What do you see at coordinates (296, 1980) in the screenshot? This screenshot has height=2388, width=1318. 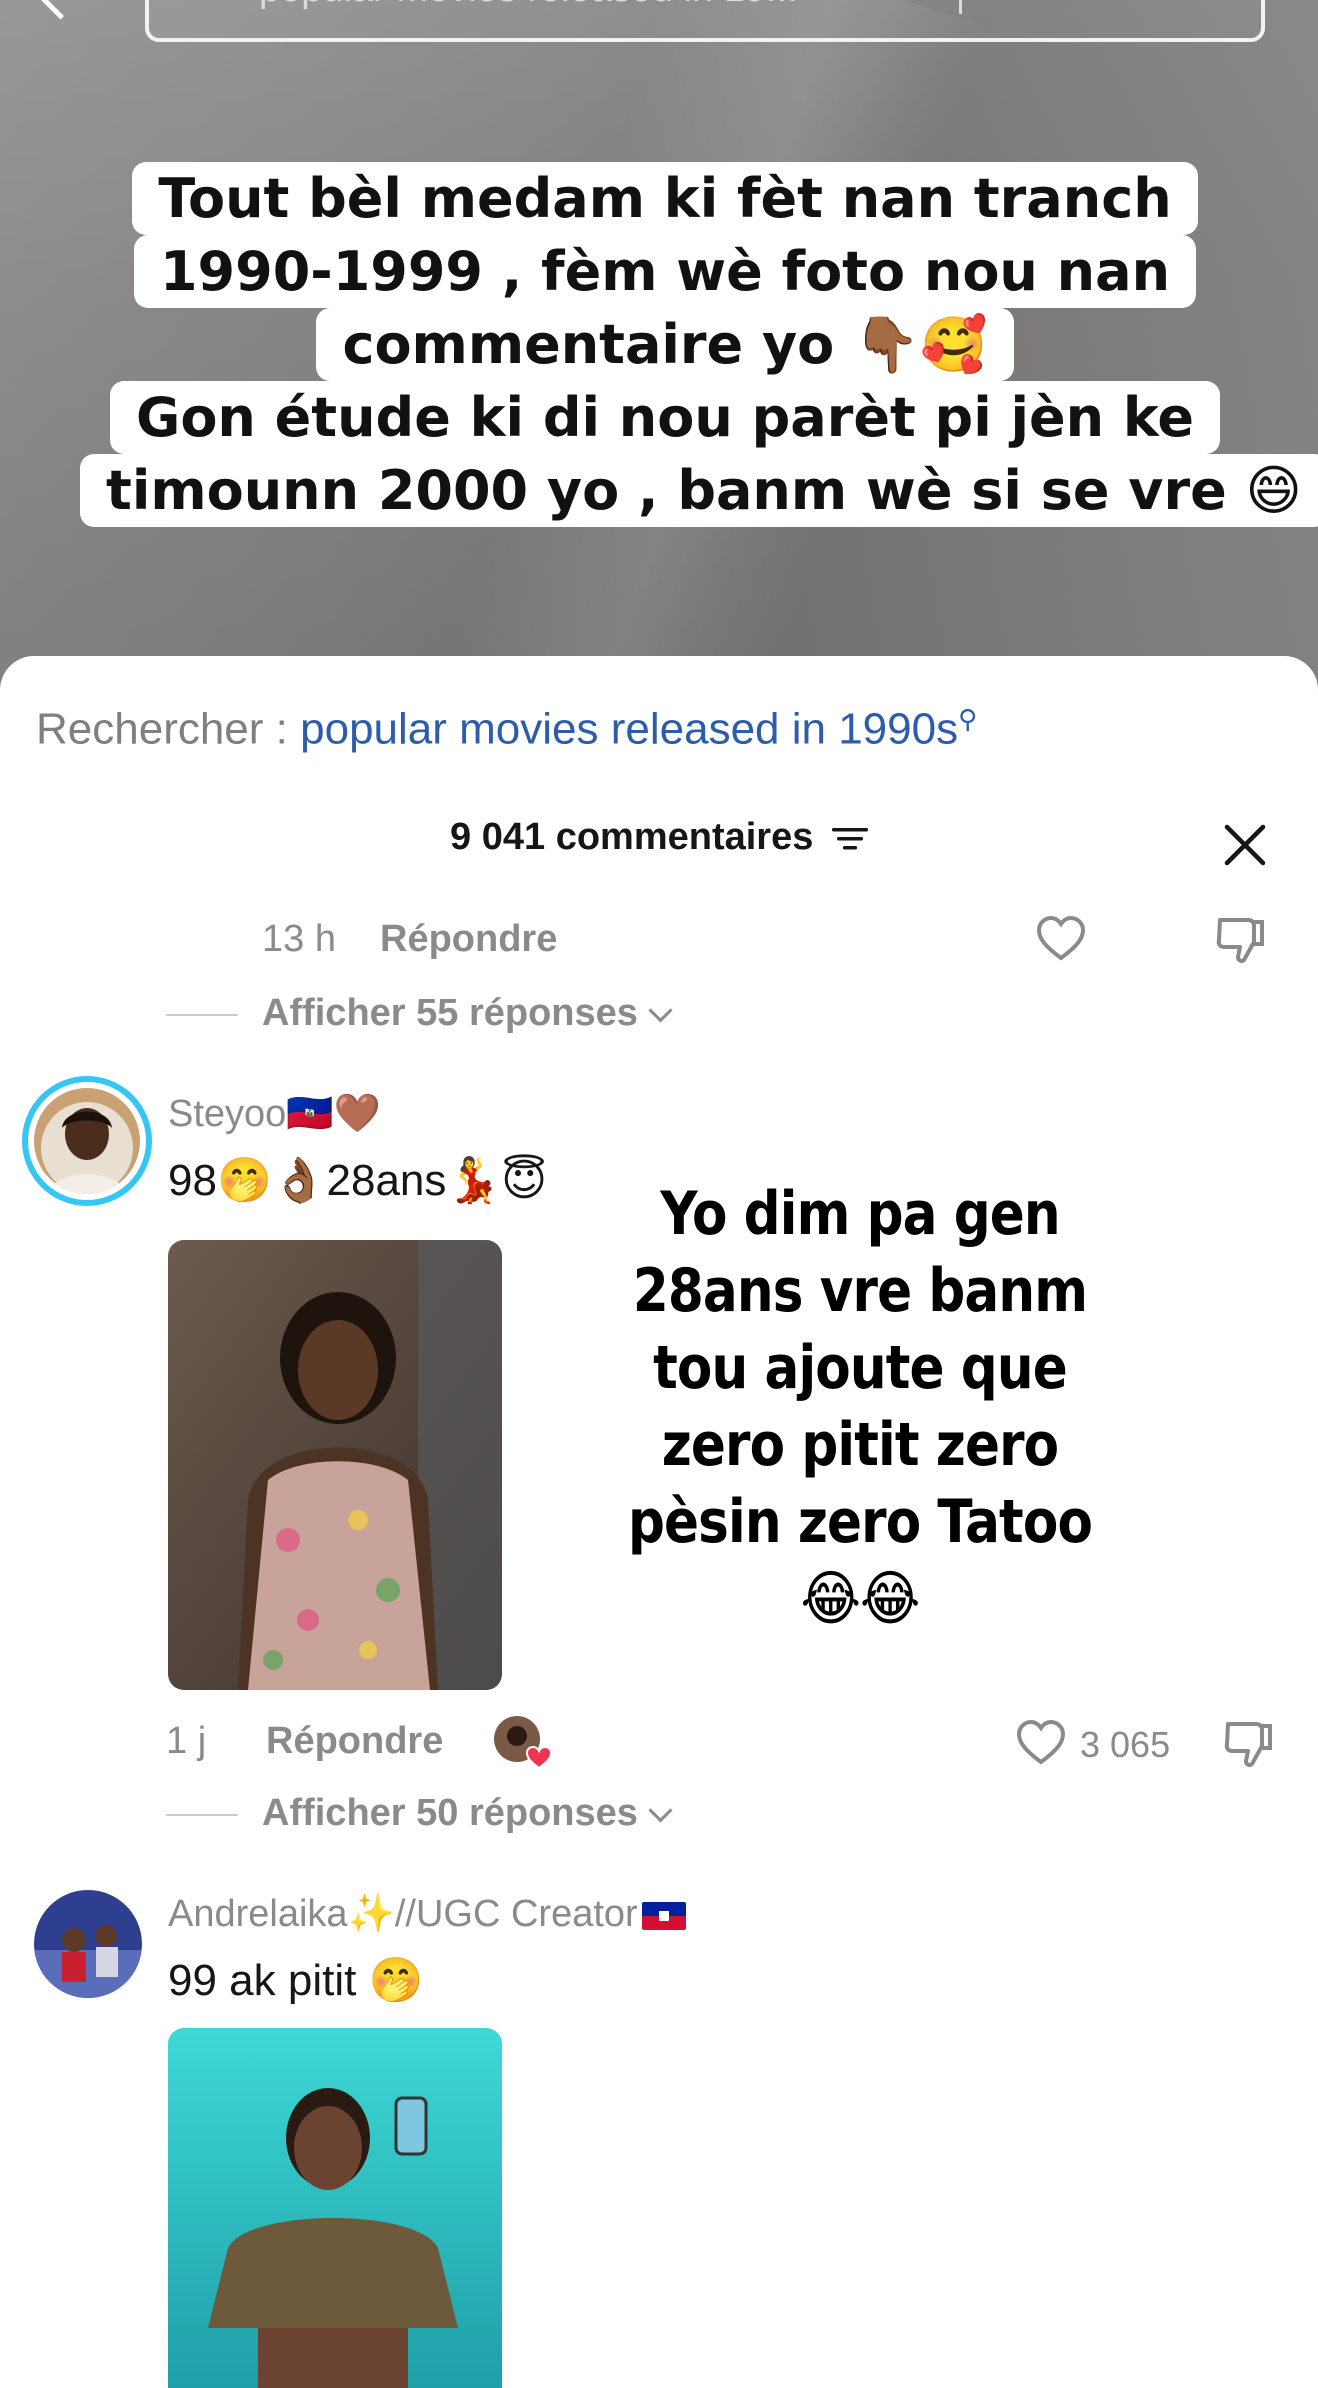 I see `comment-text: 99 ak pitit 🤭` at bounding box center [296, 1980].